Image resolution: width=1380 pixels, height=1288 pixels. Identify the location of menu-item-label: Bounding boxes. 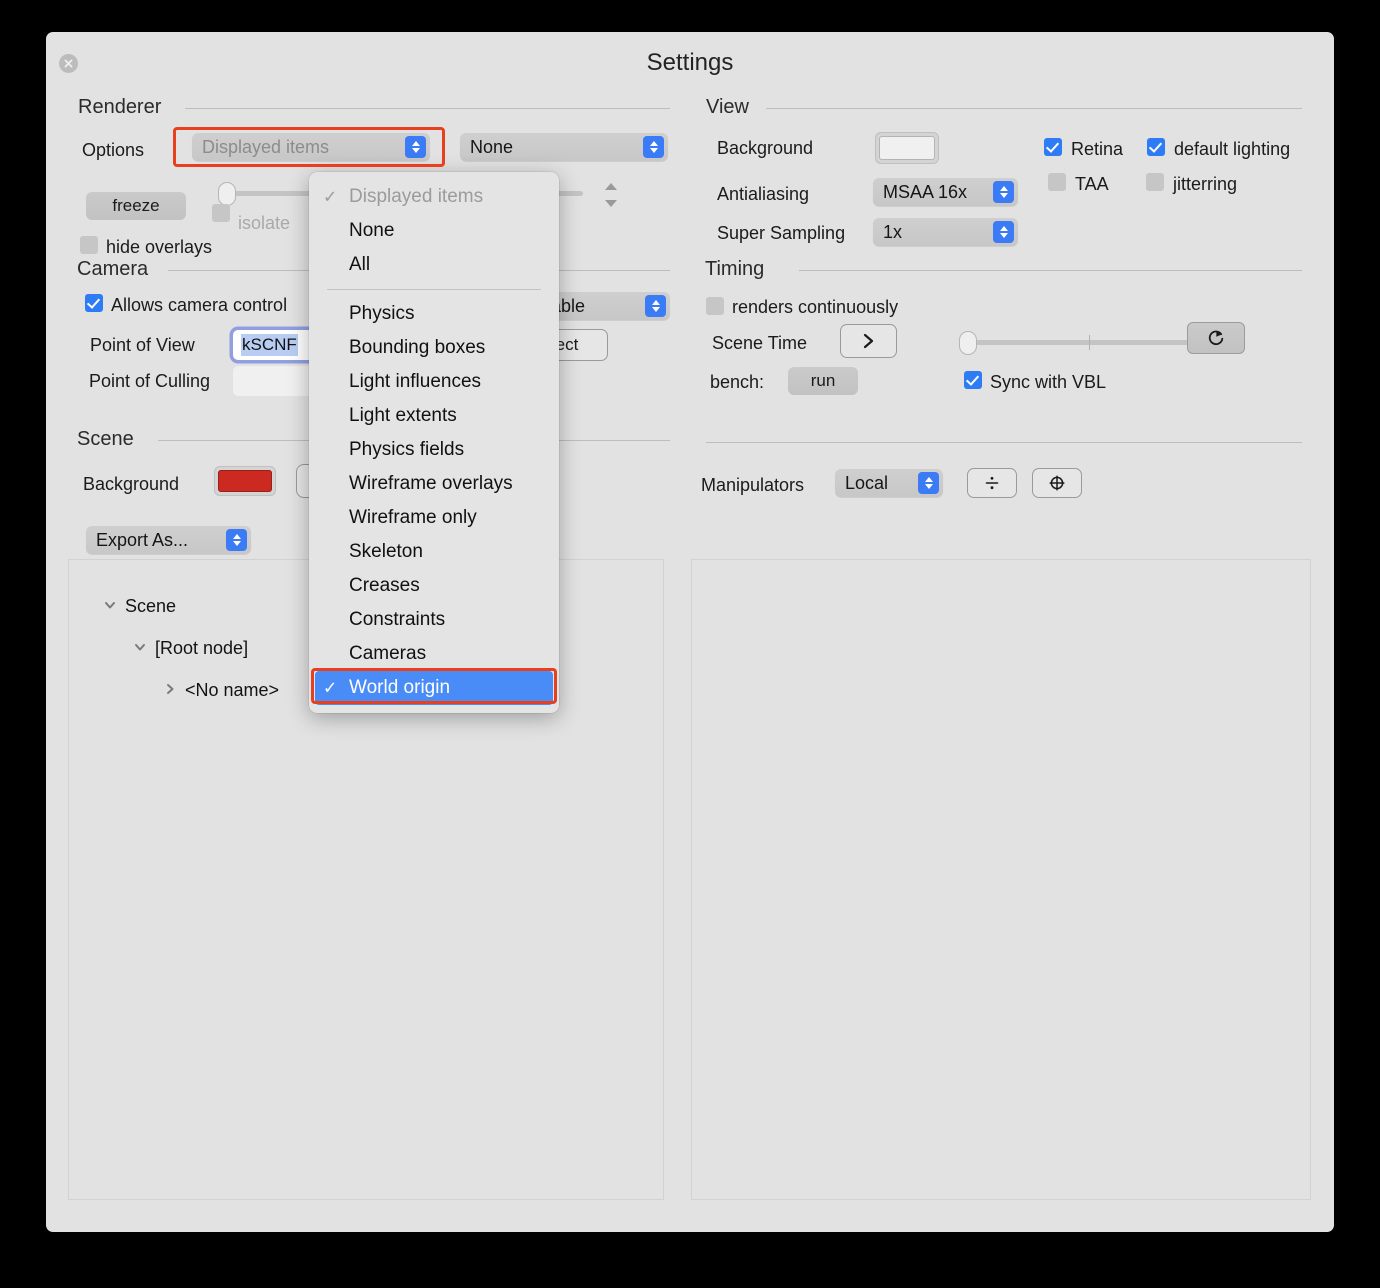
(417, 347).